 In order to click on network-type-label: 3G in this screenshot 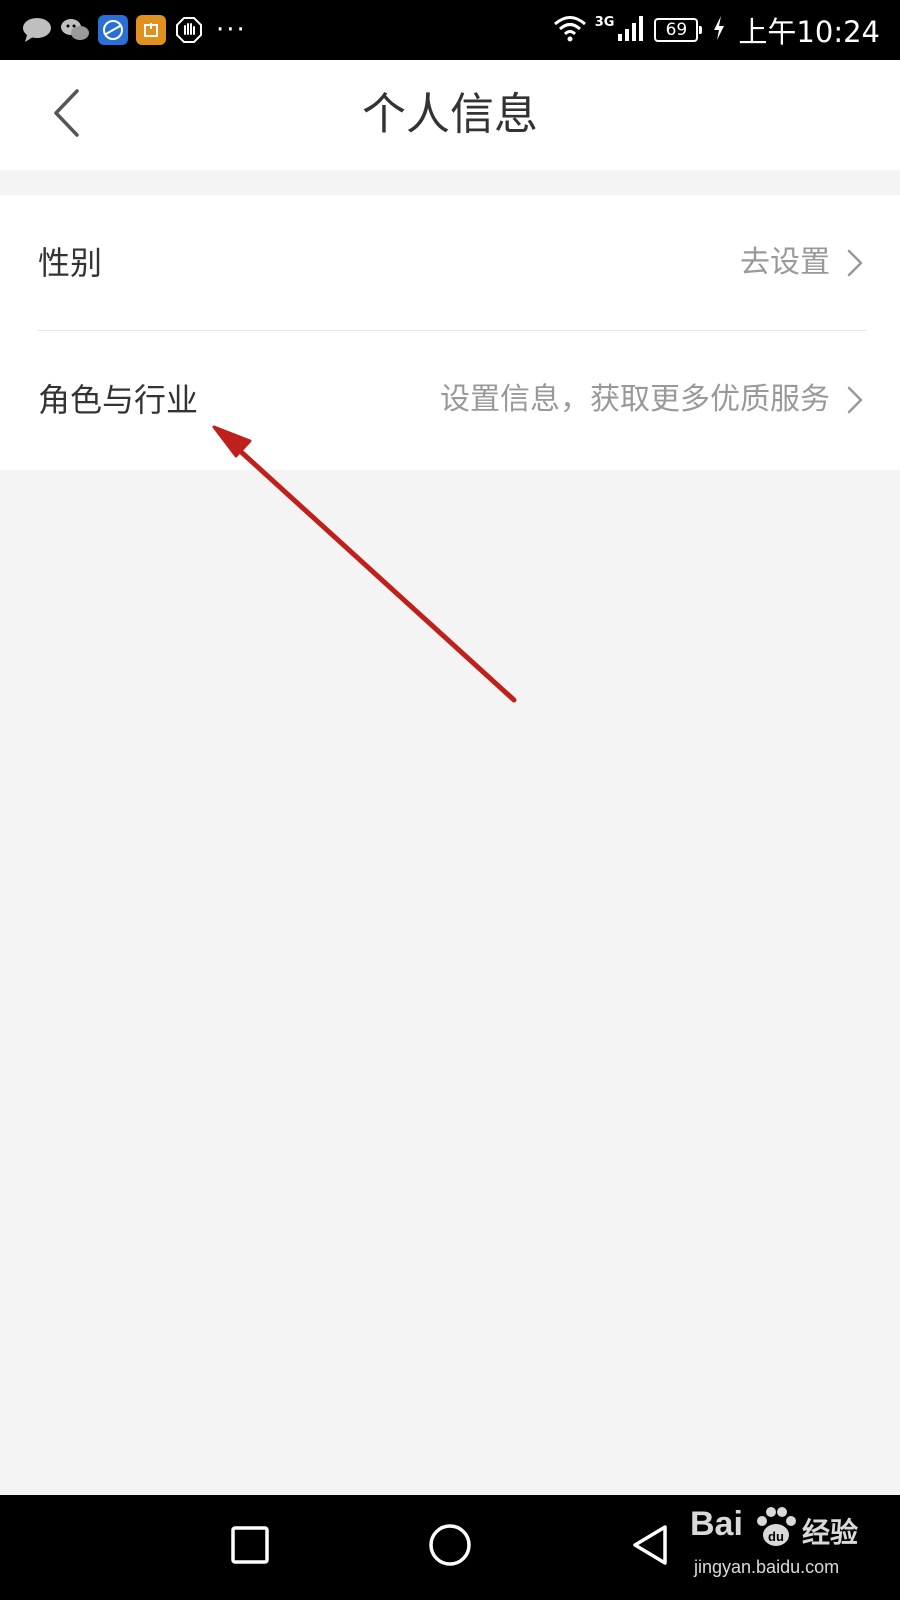, I will do `click(604, 22)`.